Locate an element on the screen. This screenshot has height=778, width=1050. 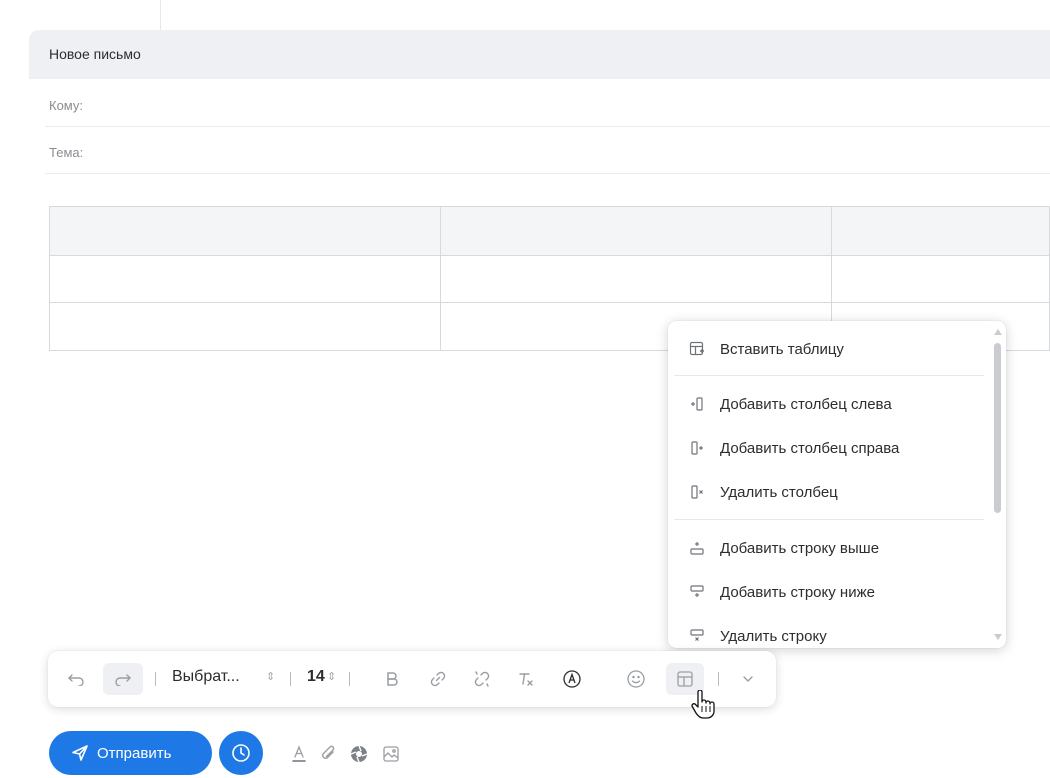
emoji-button is located at coordinates (636, 679).